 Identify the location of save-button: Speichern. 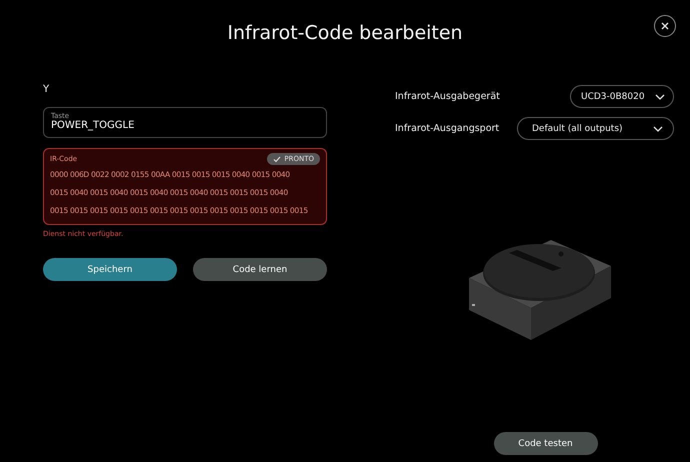
(110, 269).